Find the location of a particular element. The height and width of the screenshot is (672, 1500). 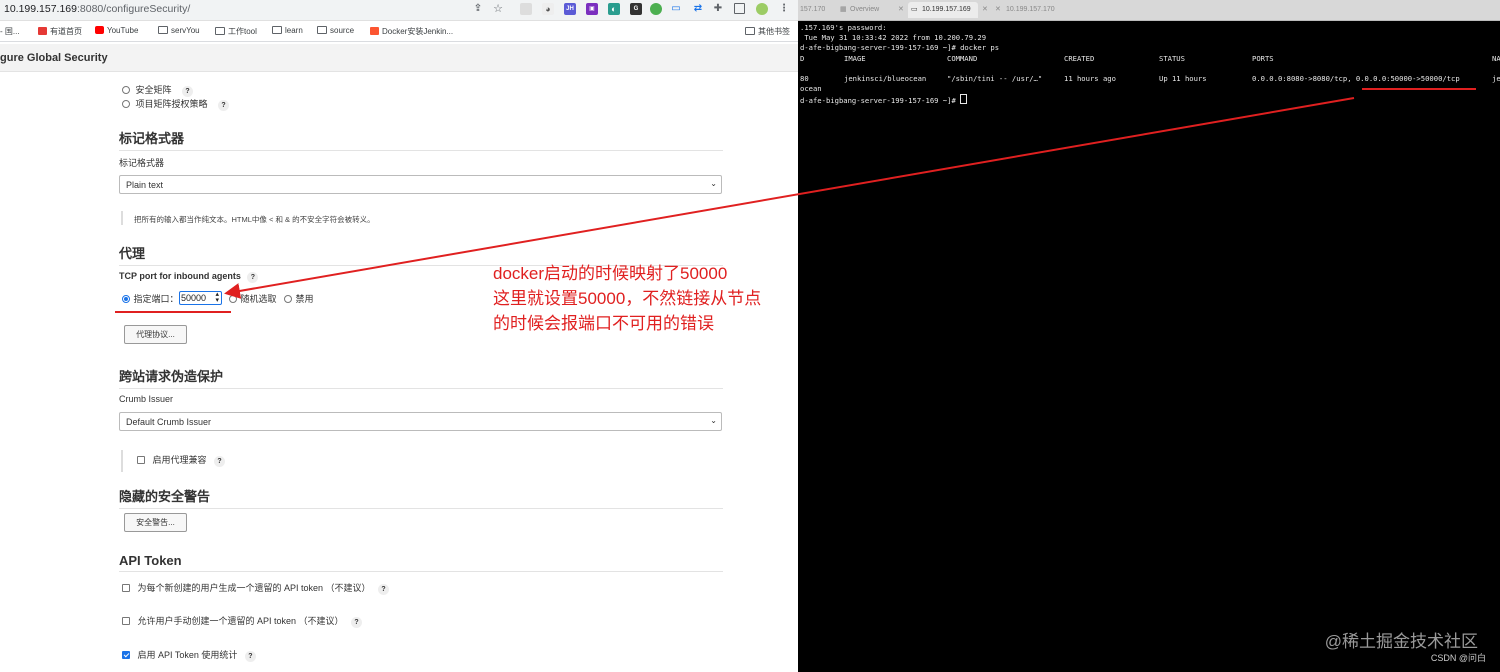

annotation-text-line3: 的时候会报端口不可用的错误 is located at coordinates (603, 323).